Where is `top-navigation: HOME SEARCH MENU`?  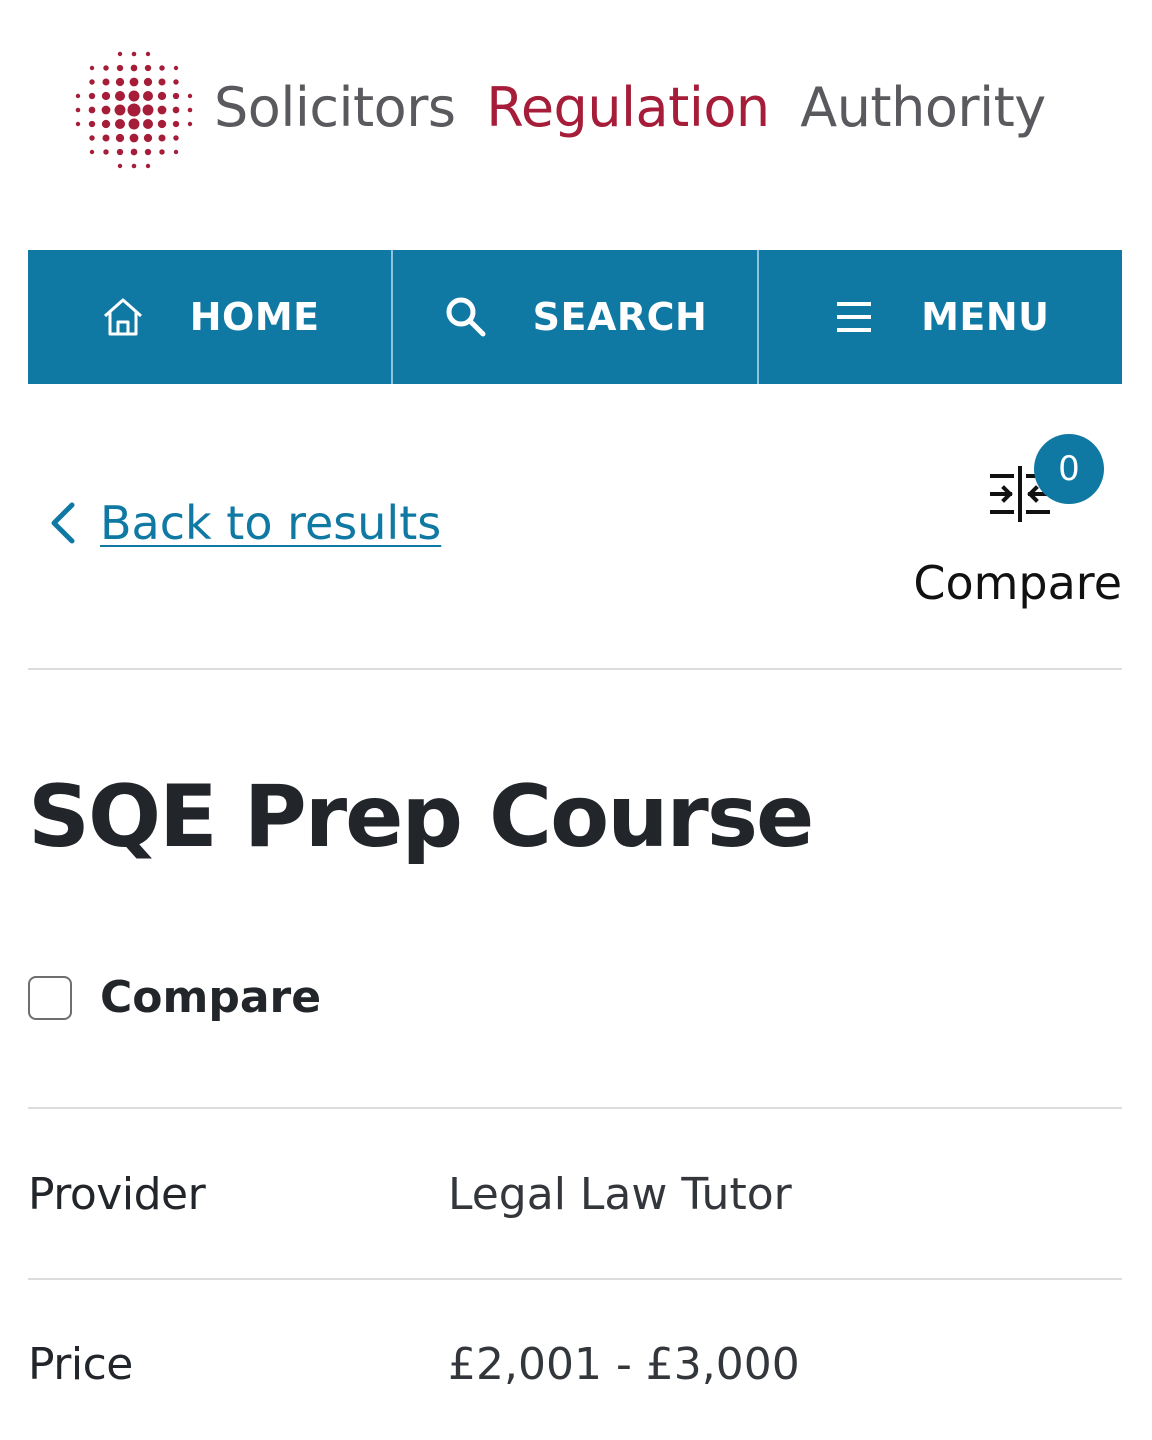 top-navigation: HOME SEARCH MENU is located at coordinates (575, 317).